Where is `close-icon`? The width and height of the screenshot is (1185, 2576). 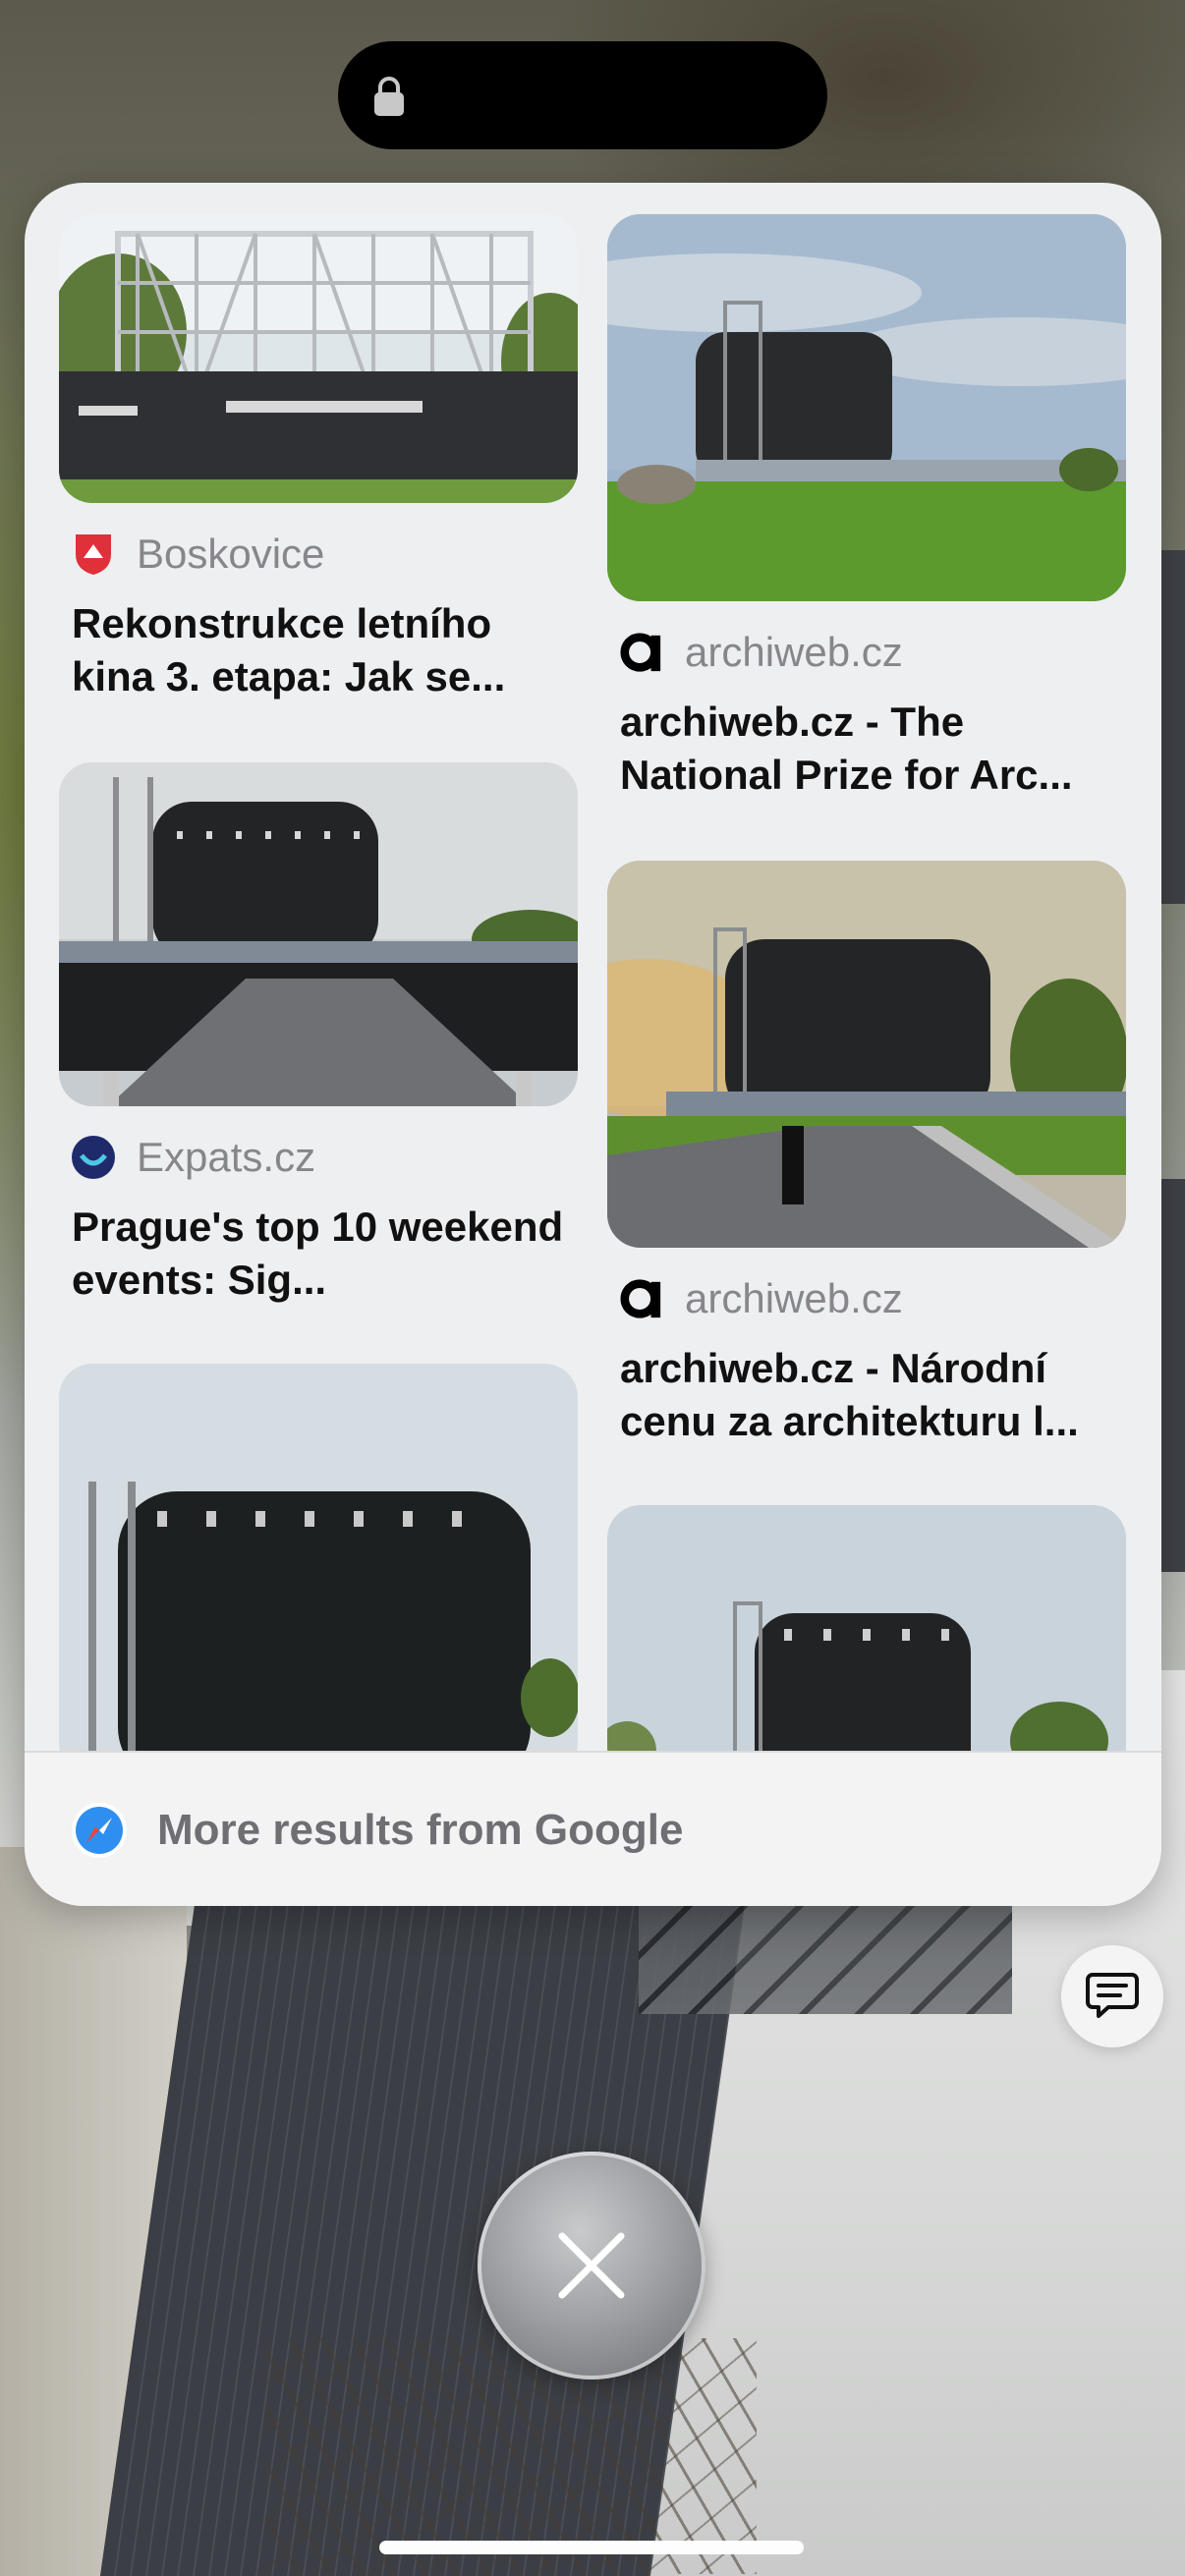
close-icon is located at coordinates (592, 2265).